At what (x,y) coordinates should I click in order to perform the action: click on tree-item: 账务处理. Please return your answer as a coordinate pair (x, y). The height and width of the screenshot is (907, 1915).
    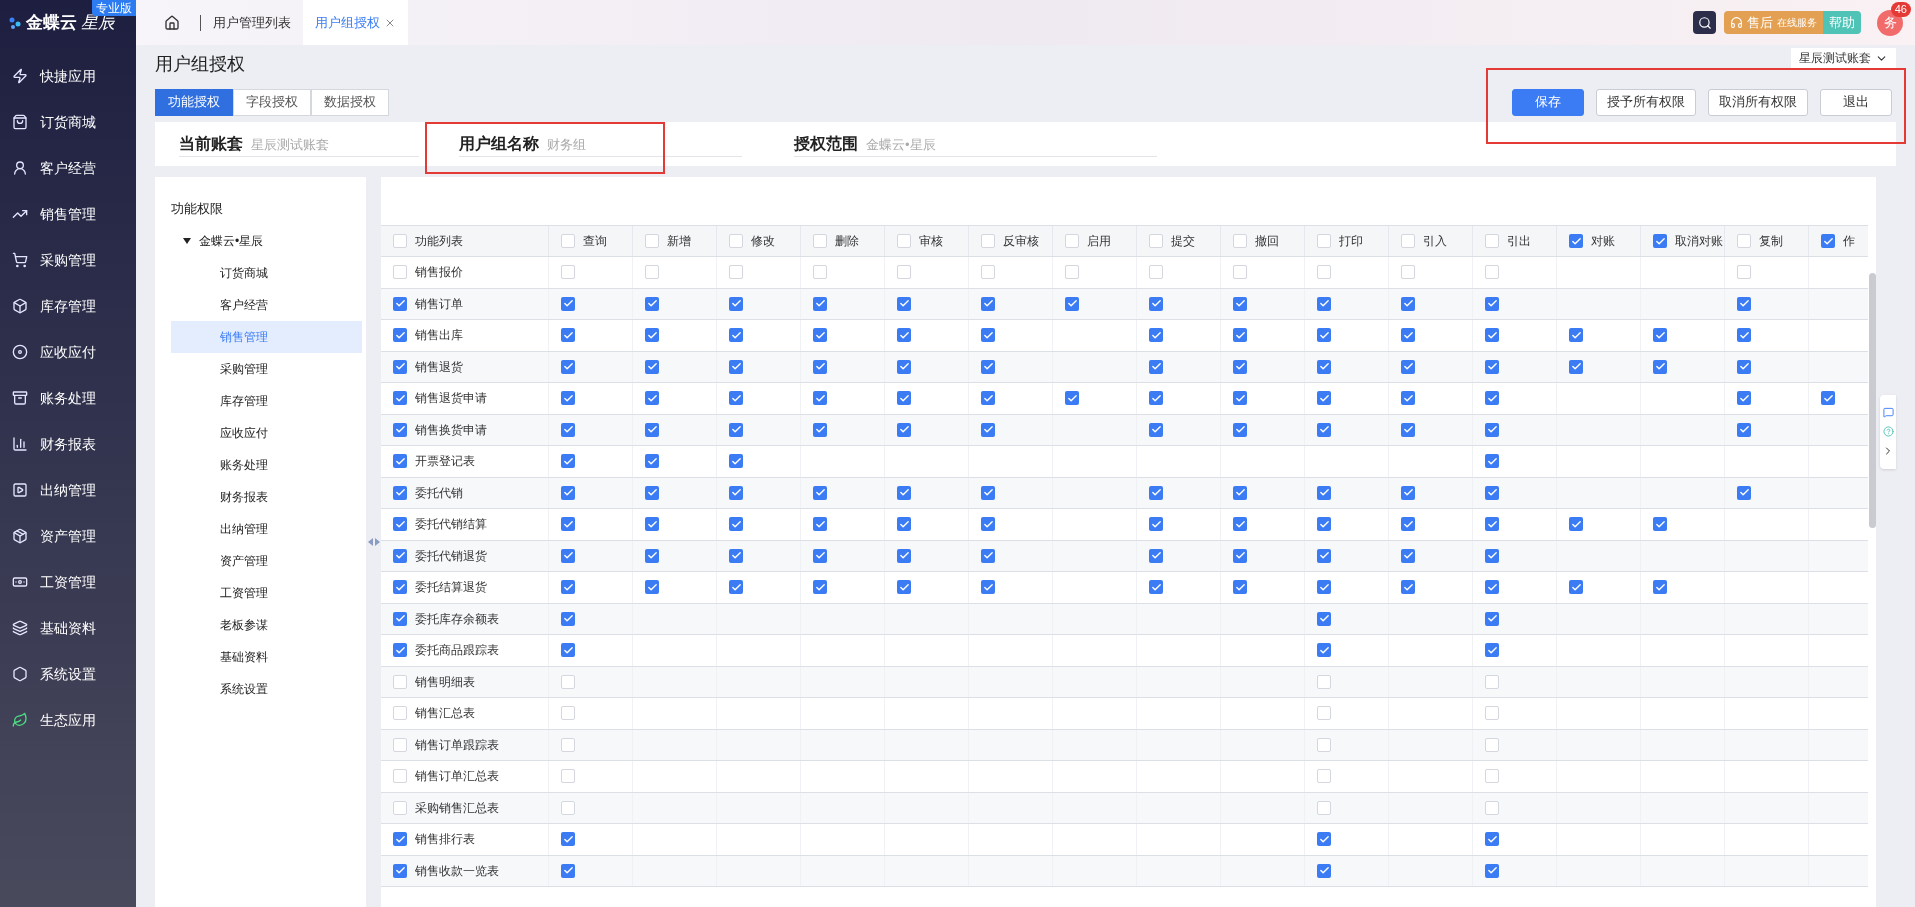
    Looking at the image, I should click on (266, 465).